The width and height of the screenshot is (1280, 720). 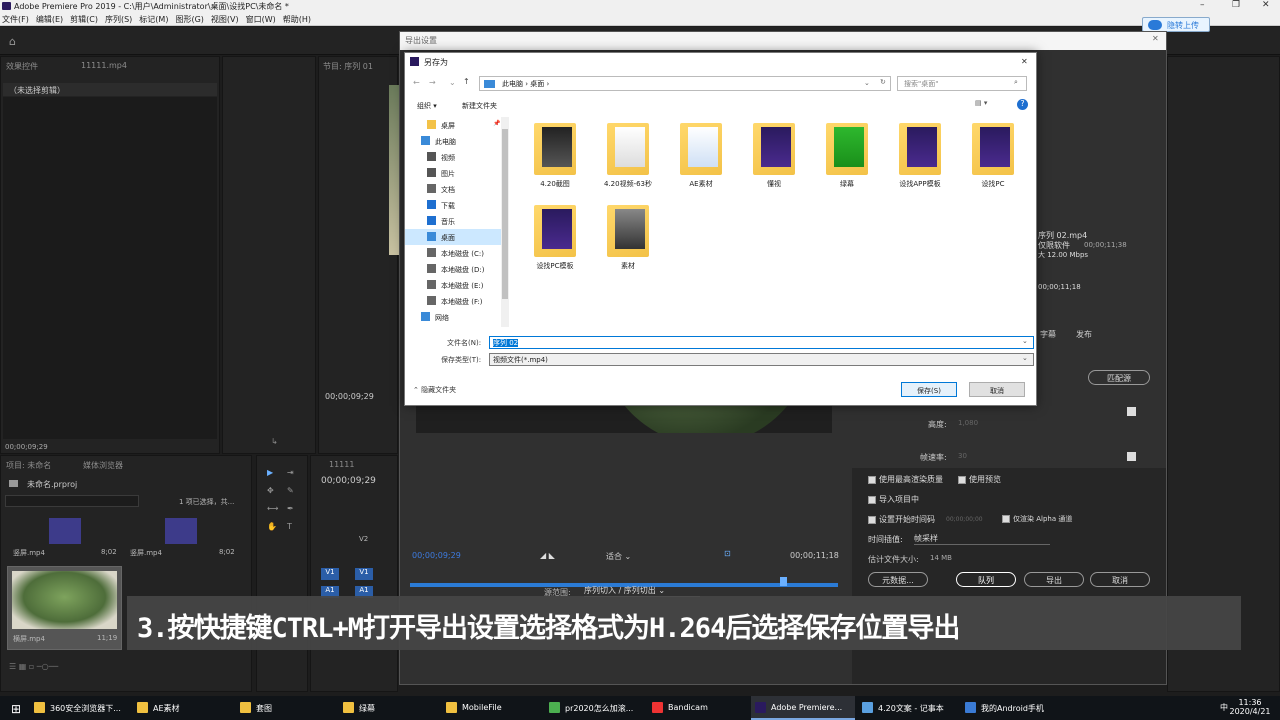 What do you see at coordinates (1250, 707) in the screenshot?
I see `system-clock: 11:36 2020/4/21` at bounding box center [1250, 707].